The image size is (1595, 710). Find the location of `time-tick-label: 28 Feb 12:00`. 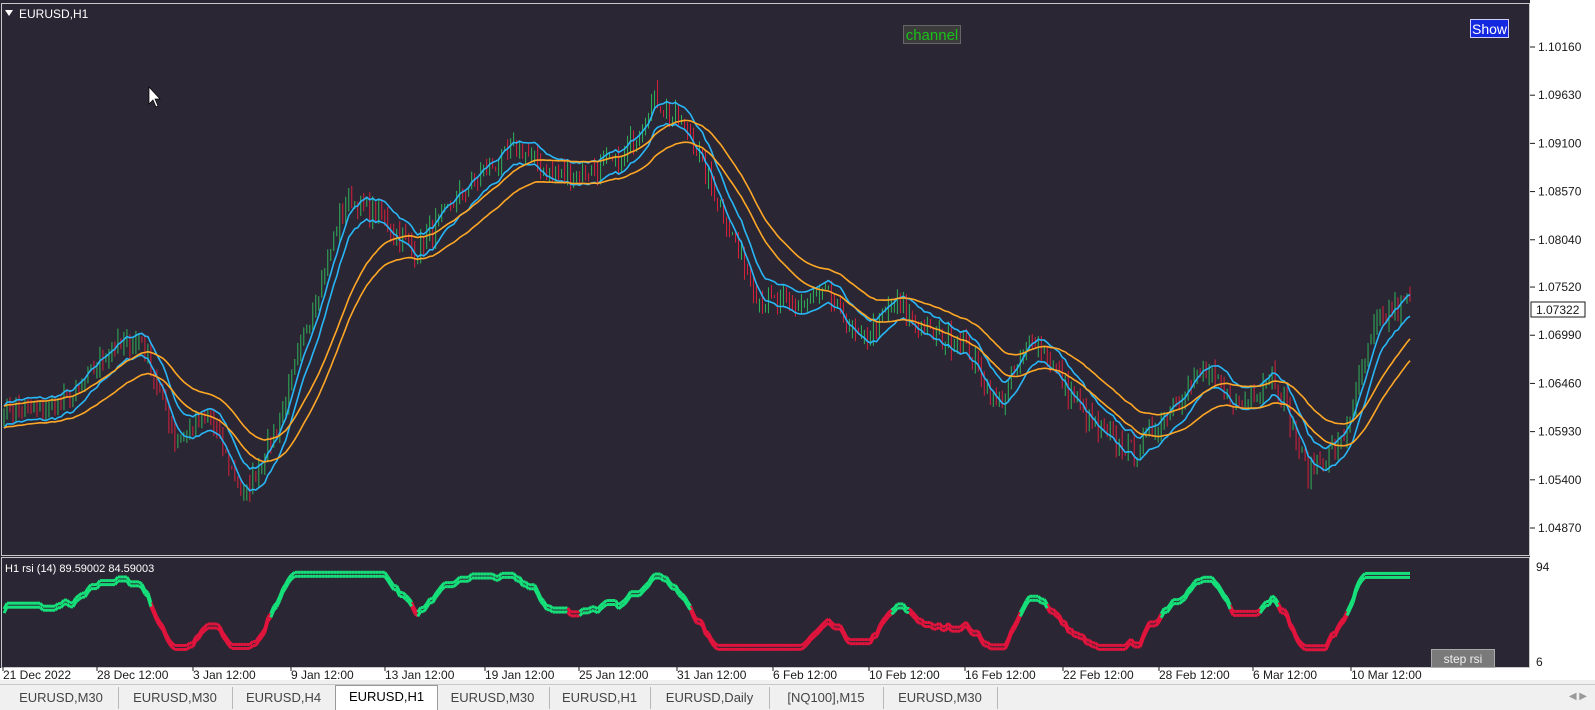

time-tick-label: 28 Feb 12:00 is located at coordinates (1194, 674).